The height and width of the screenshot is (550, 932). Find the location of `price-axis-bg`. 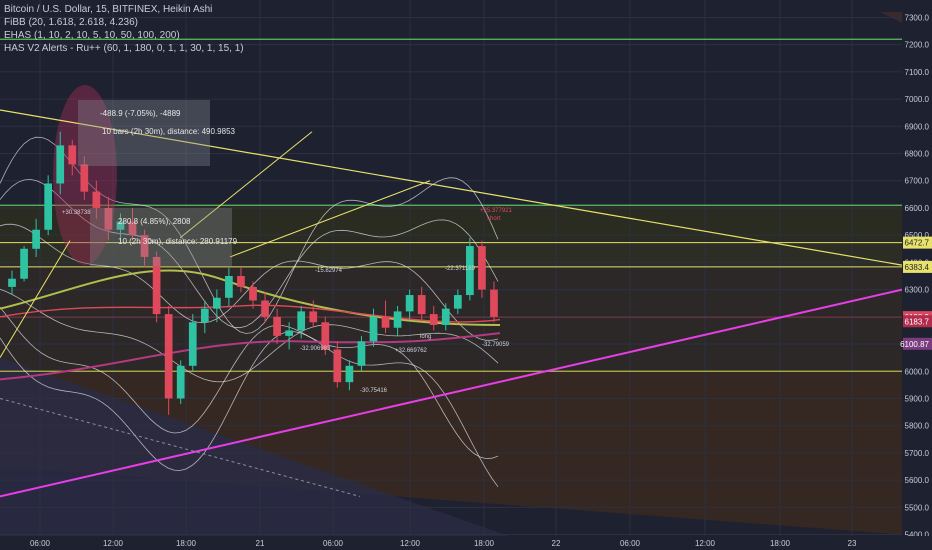

price-axis-bg is located at coordinates (917, 275).